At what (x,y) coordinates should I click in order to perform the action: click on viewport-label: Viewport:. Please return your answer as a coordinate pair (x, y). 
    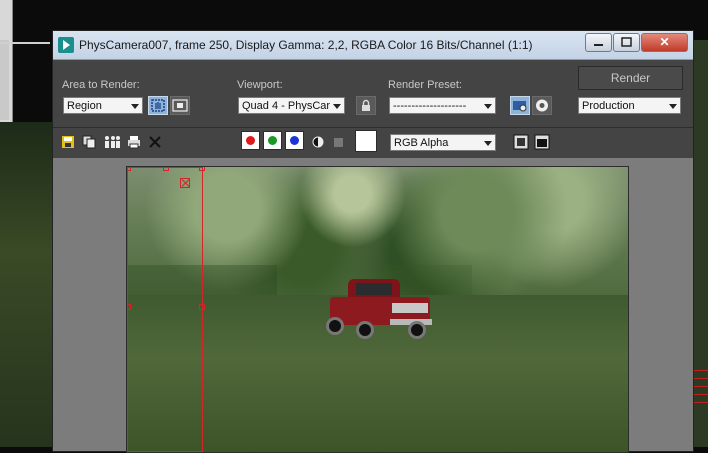
    Looking at the image, I should click on (260, 85).